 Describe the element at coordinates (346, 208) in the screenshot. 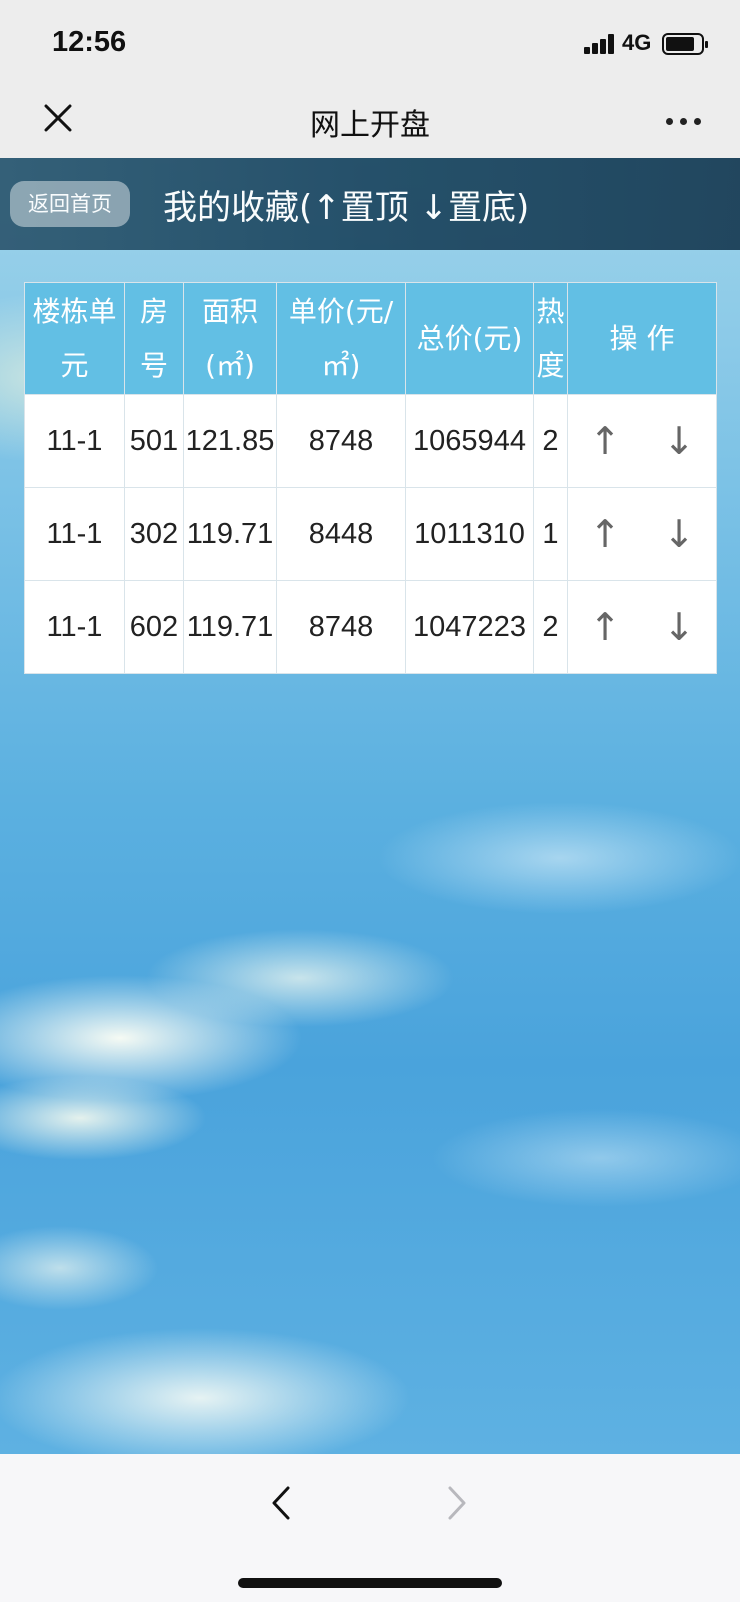

I see `favorites-title: 我的收藏(↑置顶 ↓置底)` at that location.